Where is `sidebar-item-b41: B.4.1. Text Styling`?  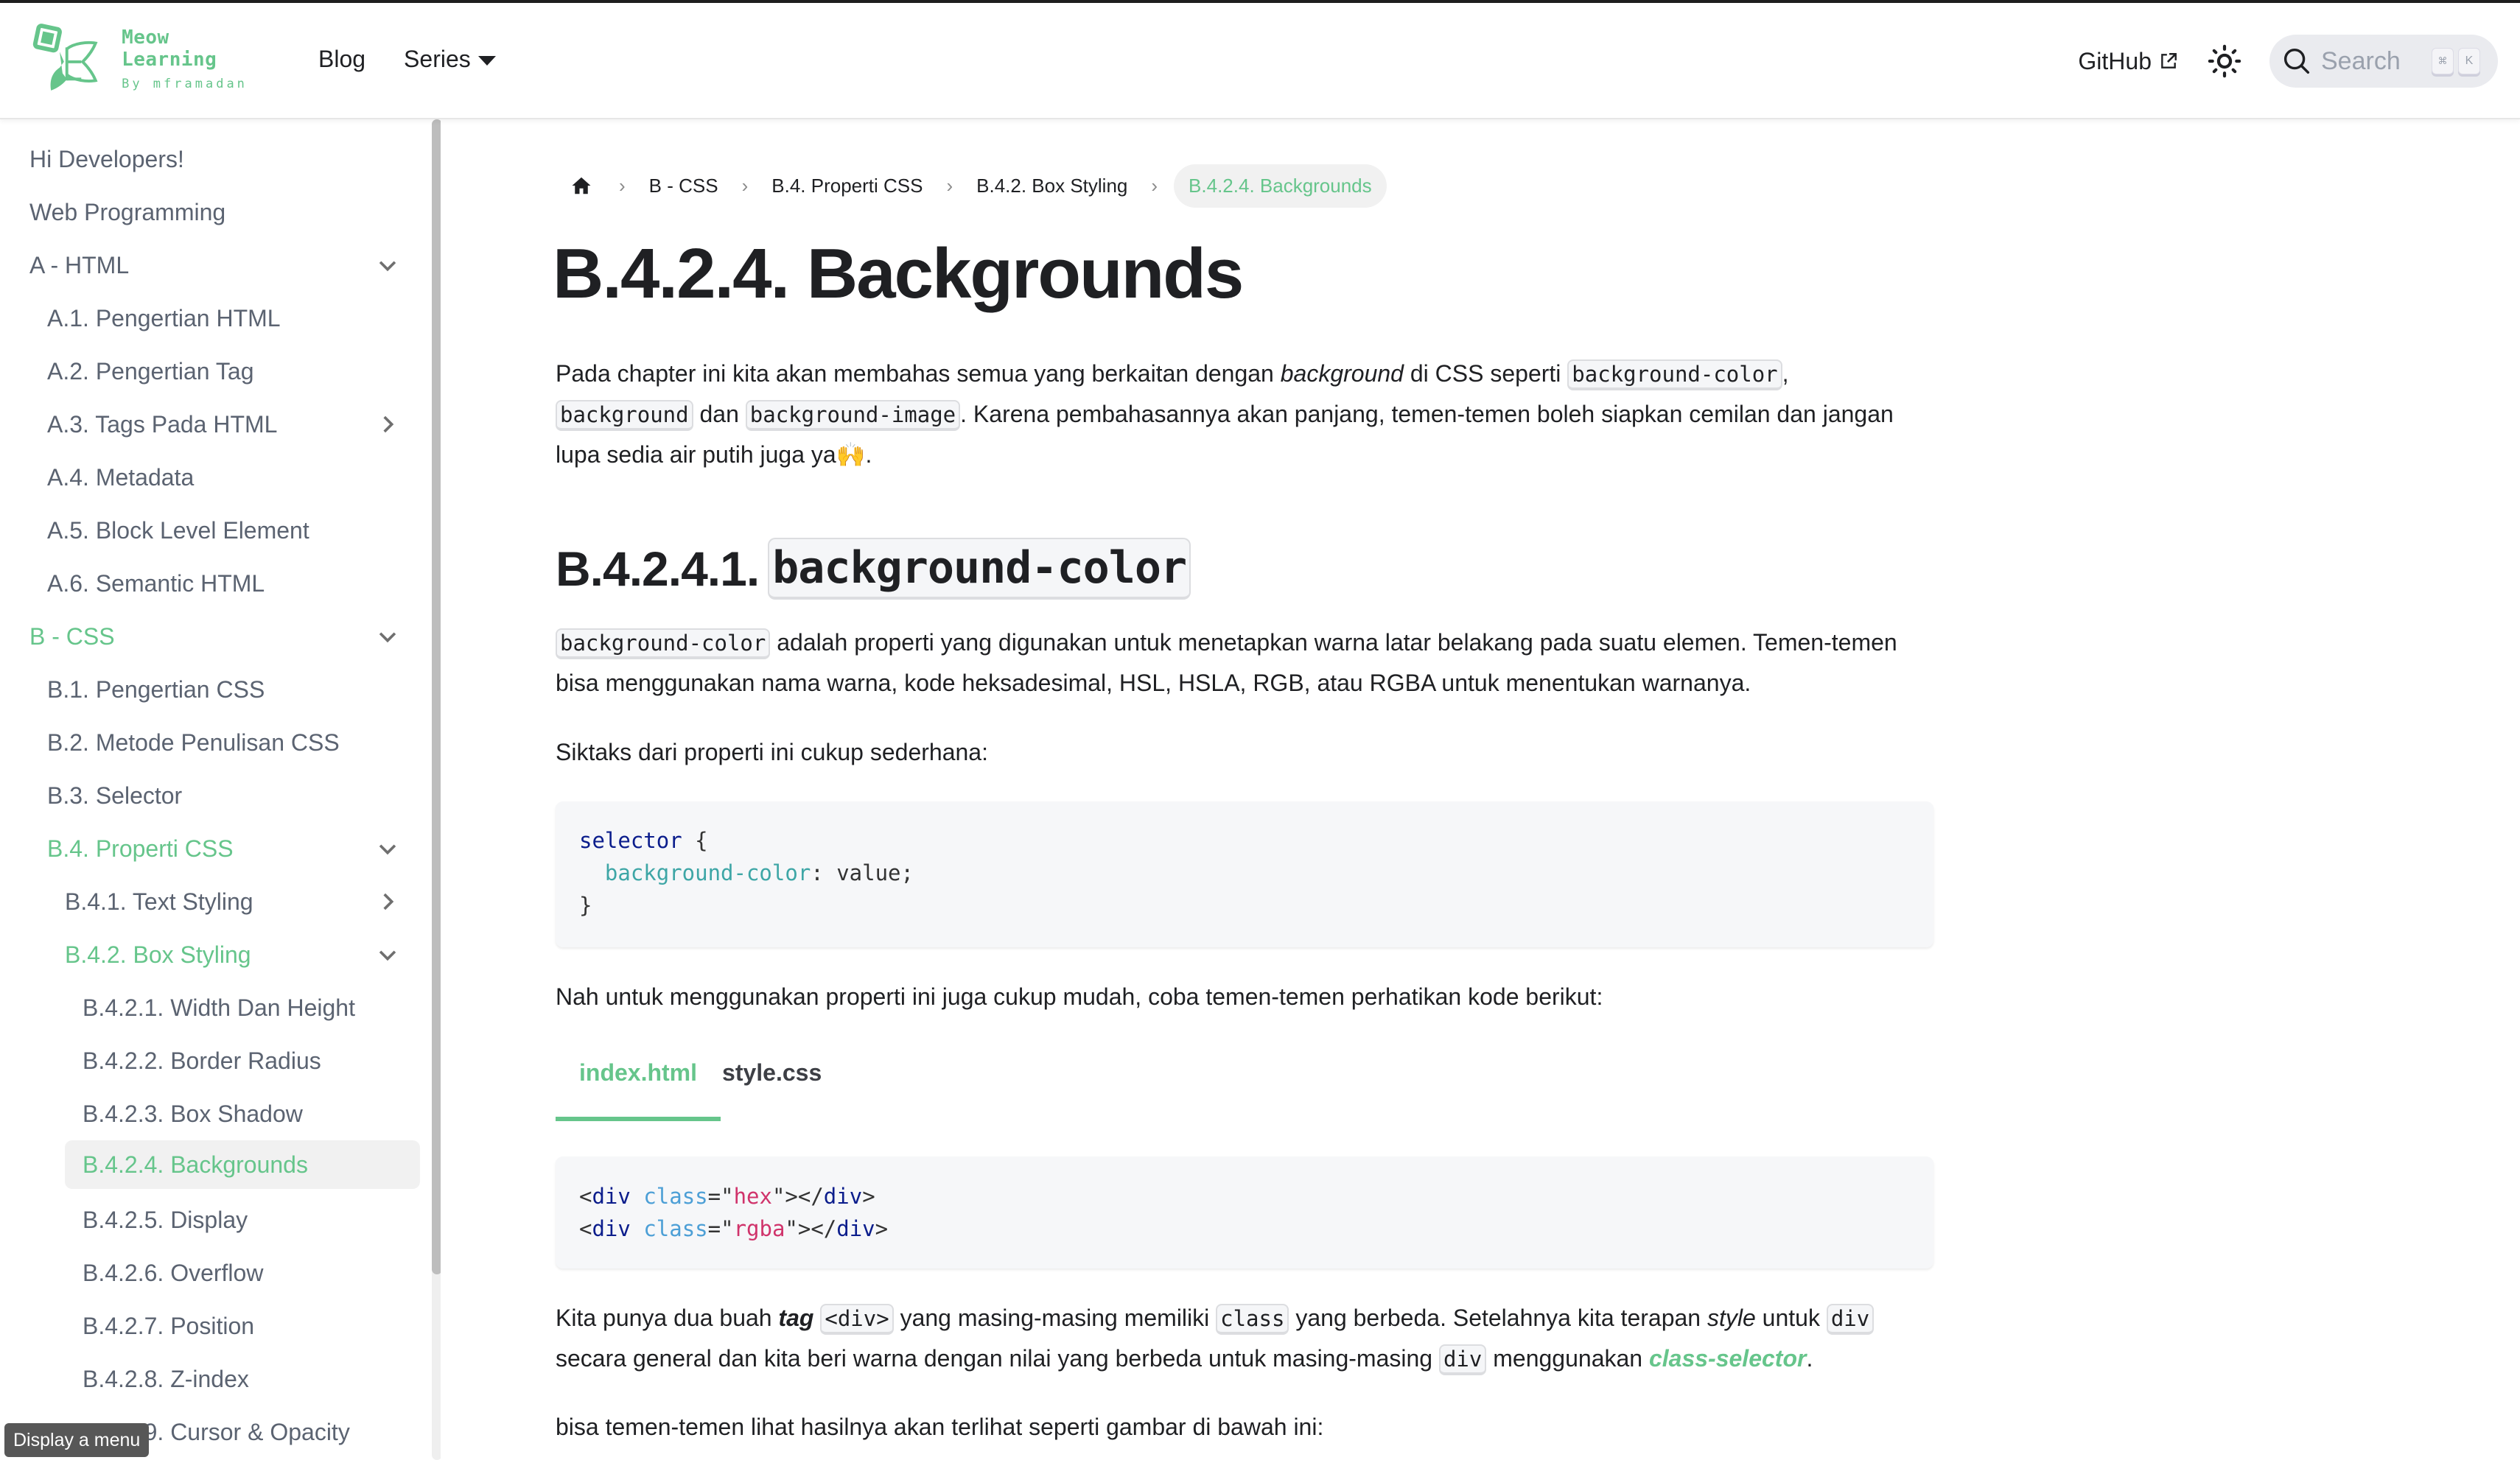
sidebar-item-b41: B.4.1. Text Styling is located at coordinates (235, 901).